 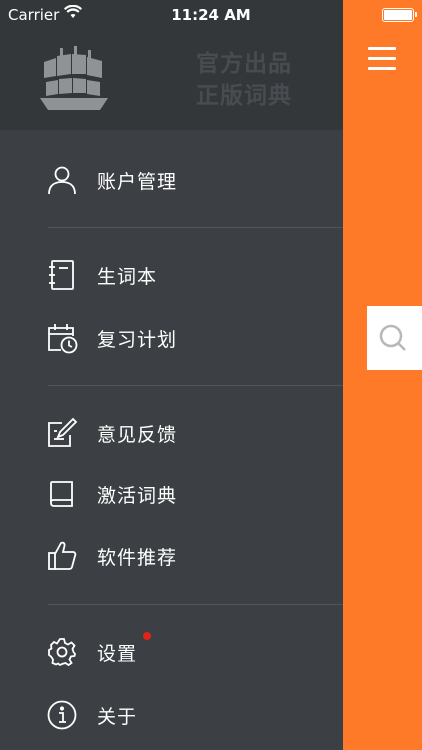 I want to click on book-icon, so click(x=61, y=494).